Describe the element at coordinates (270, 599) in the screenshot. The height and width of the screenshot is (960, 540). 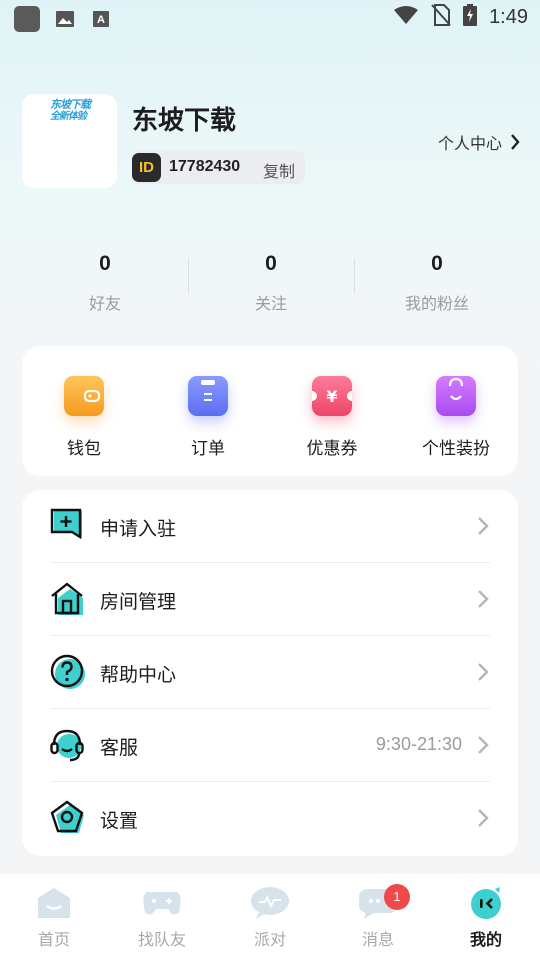
I see `menu-room-management: 房间管理` at that location.